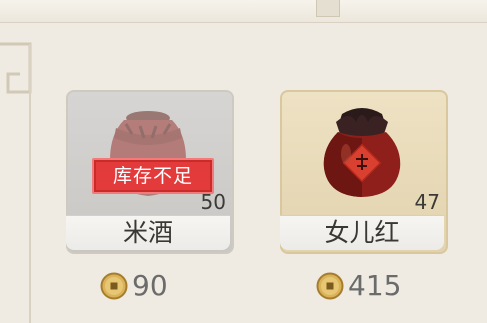  I want to click on item-name-bar: 女儿红, so click(362, 232).